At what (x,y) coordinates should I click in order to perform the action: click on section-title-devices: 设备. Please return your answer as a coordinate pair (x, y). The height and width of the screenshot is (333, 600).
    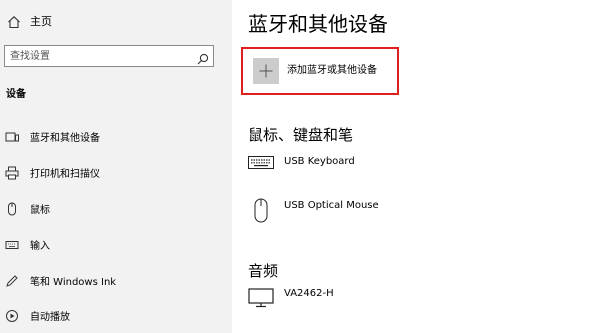
    Looking at the image, I should click on (16, 94).